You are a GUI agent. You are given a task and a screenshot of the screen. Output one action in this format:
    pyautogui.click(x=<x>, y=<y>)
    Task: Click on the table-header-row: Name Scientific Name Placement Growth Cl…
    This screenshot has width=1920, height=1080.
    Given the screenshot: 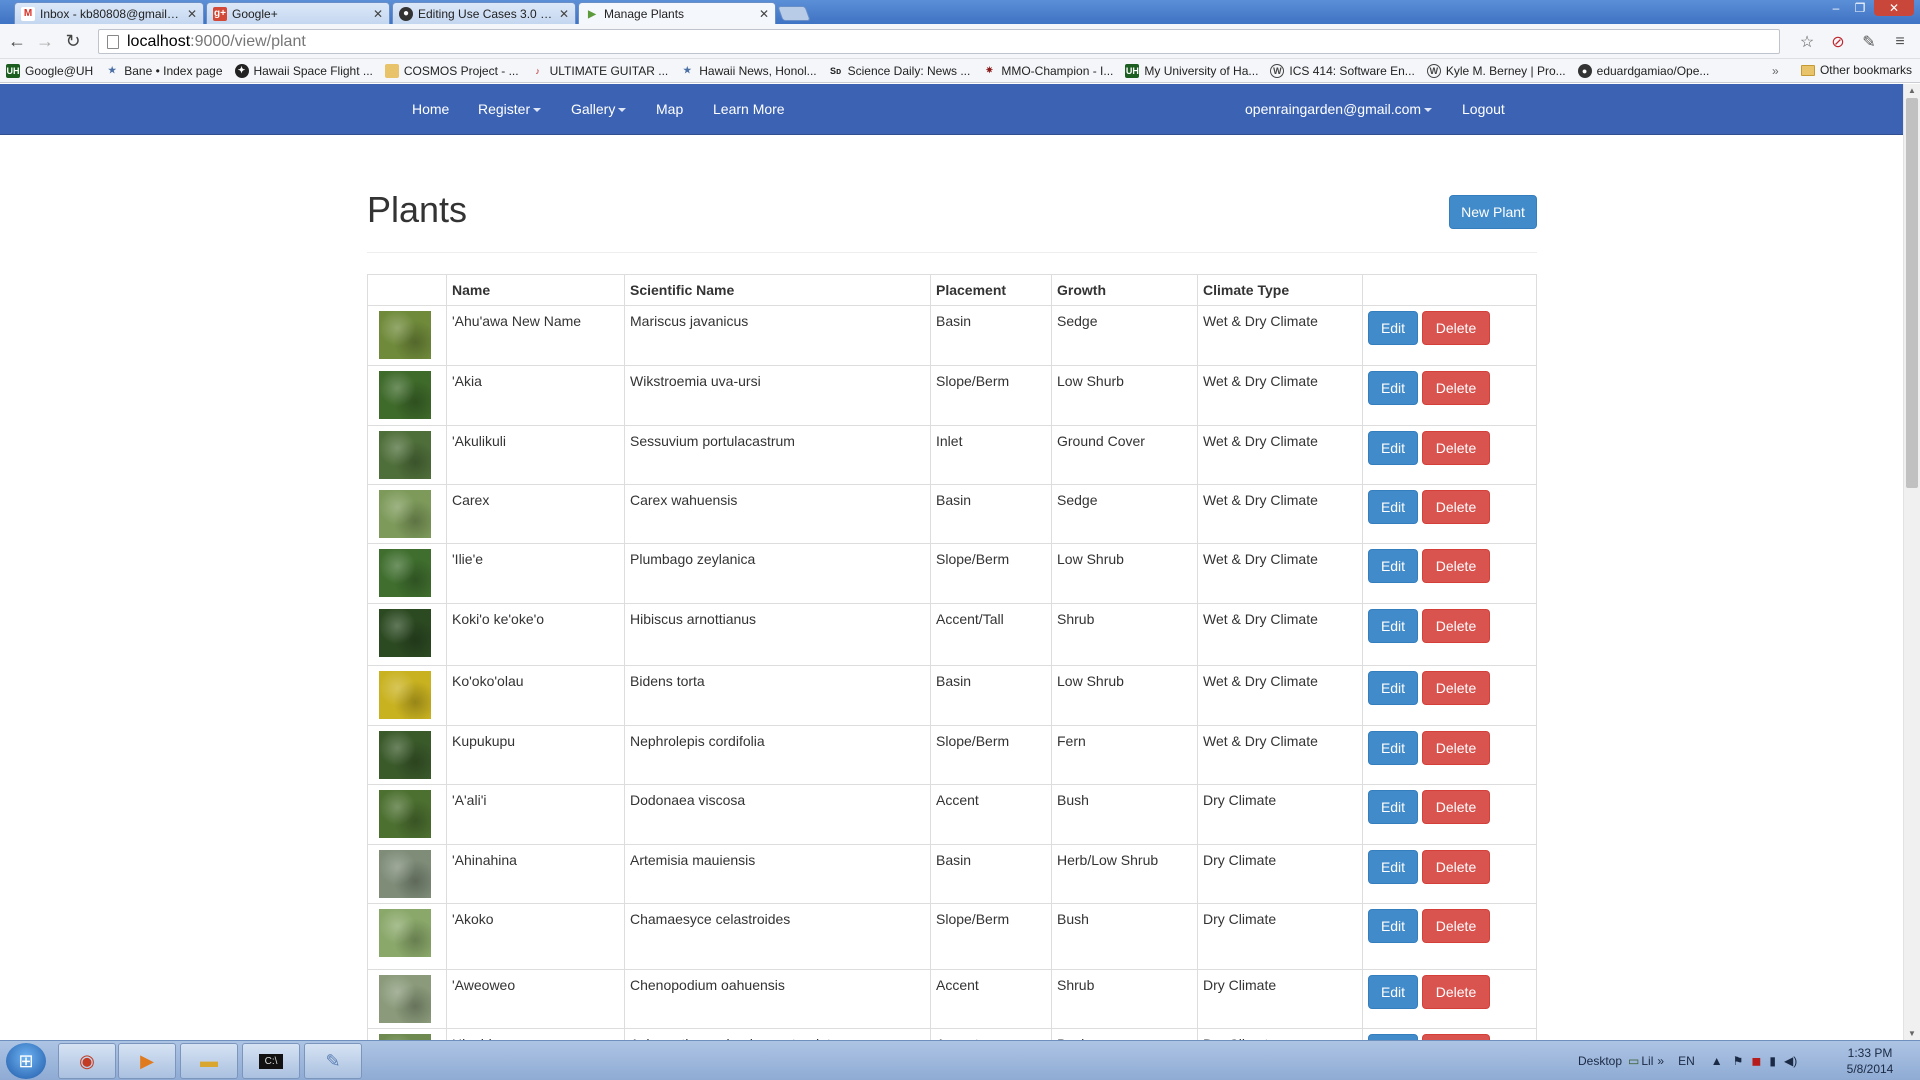 What is the action you would take?
    pyautogui.click(x=952, y=290)
    